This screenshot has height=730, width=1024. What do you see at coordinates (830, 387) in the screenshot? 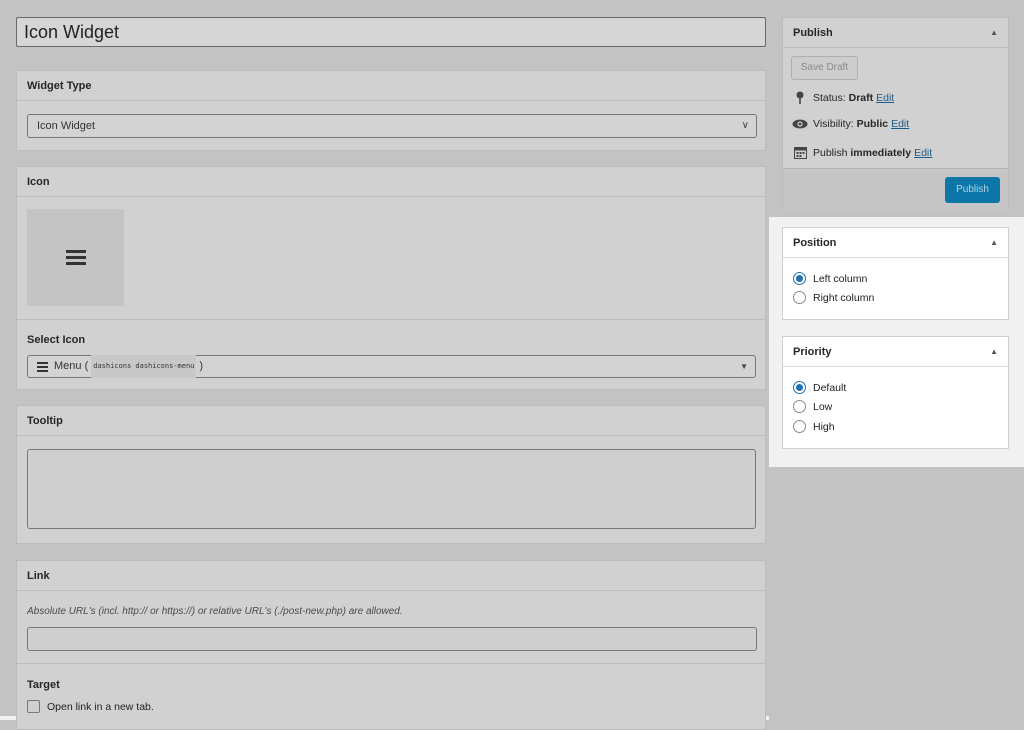
I see `priority-option-label: Default` at bounding box center [830, 387].